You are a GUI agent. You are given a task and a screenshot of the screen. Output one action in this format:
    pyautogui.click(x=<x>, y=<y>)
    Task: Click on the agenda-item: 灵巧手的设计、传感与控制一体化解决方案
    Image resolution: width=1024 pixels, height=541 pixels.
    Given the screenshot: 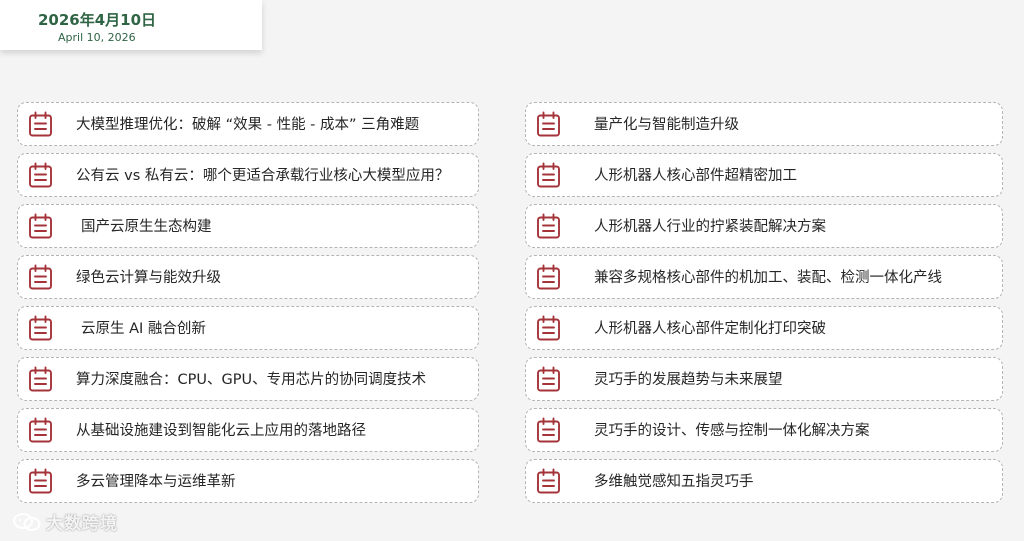 What is the action you would take?
    pyautogui.click(x=764, y=430)
    